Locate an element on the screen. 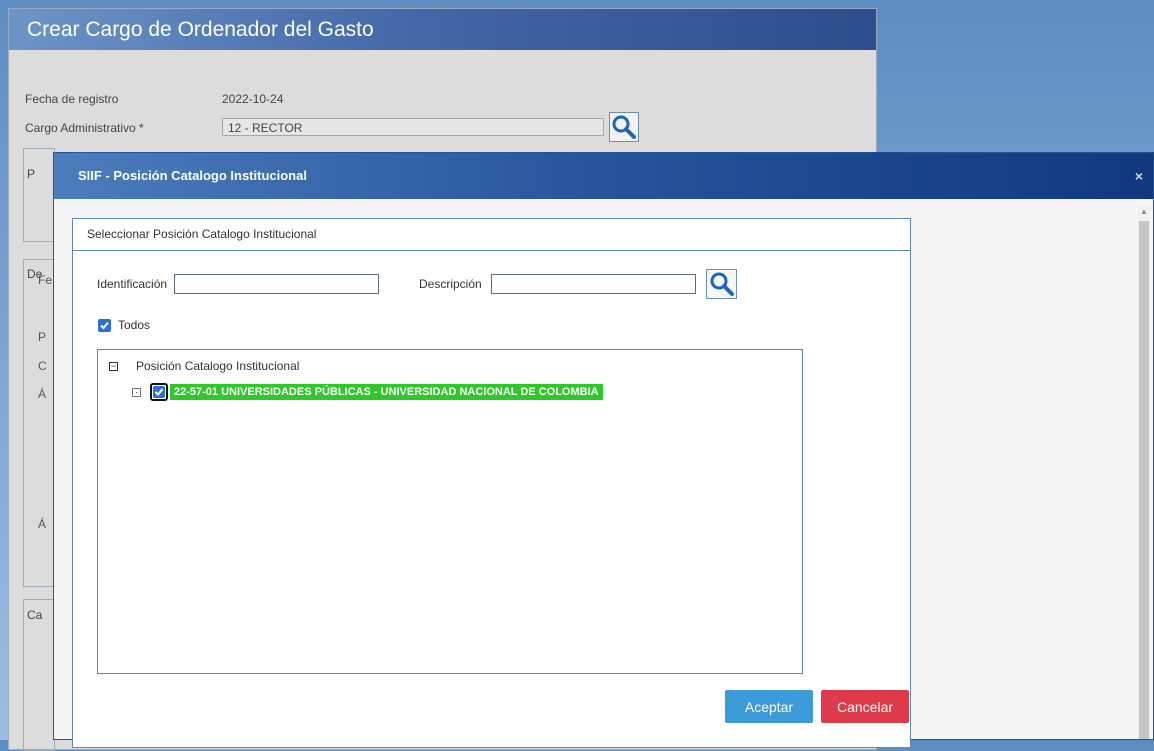  field-label-2: P is located at coordinates (42, 337).